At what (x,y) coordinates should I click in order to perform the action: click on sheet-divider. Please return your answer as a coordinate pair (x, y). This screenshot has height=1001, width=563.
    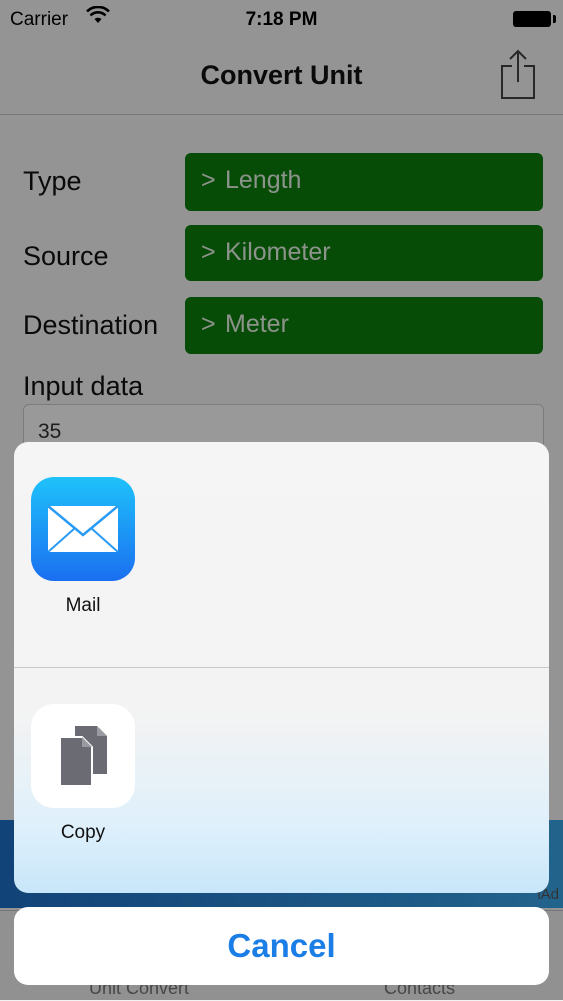
    Looking at the image, I should click on (281, 667).